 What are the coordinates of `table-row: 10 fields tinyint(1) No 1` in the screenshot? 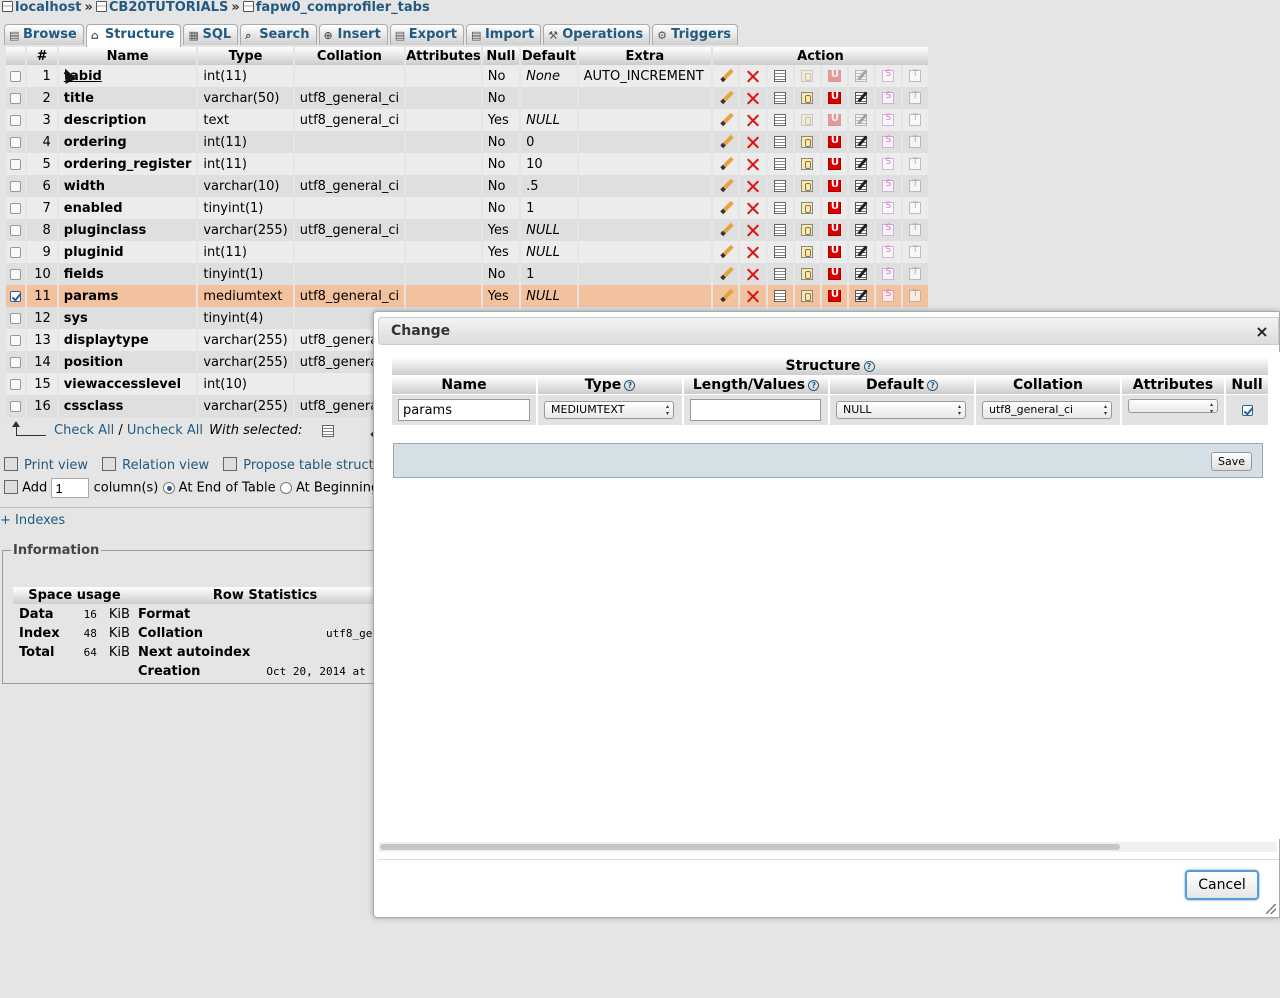 It's located at (467, 274).